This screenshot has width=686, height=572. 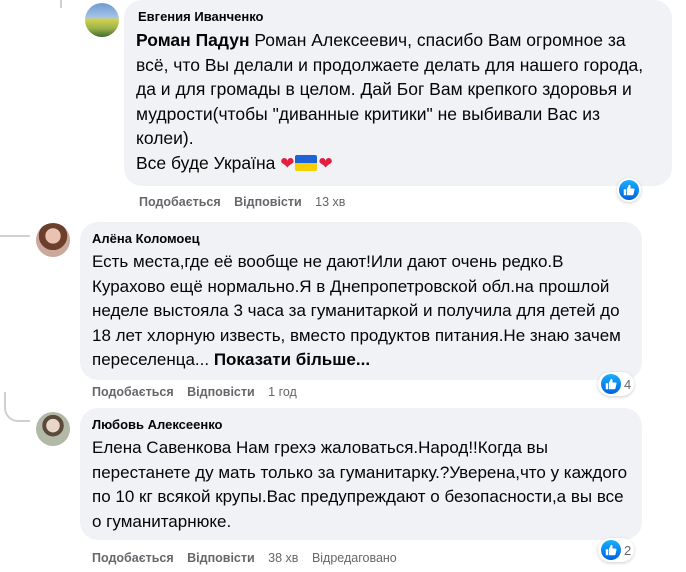 I want to click on timestamp: 13 хв, so click(x=330, y=202).